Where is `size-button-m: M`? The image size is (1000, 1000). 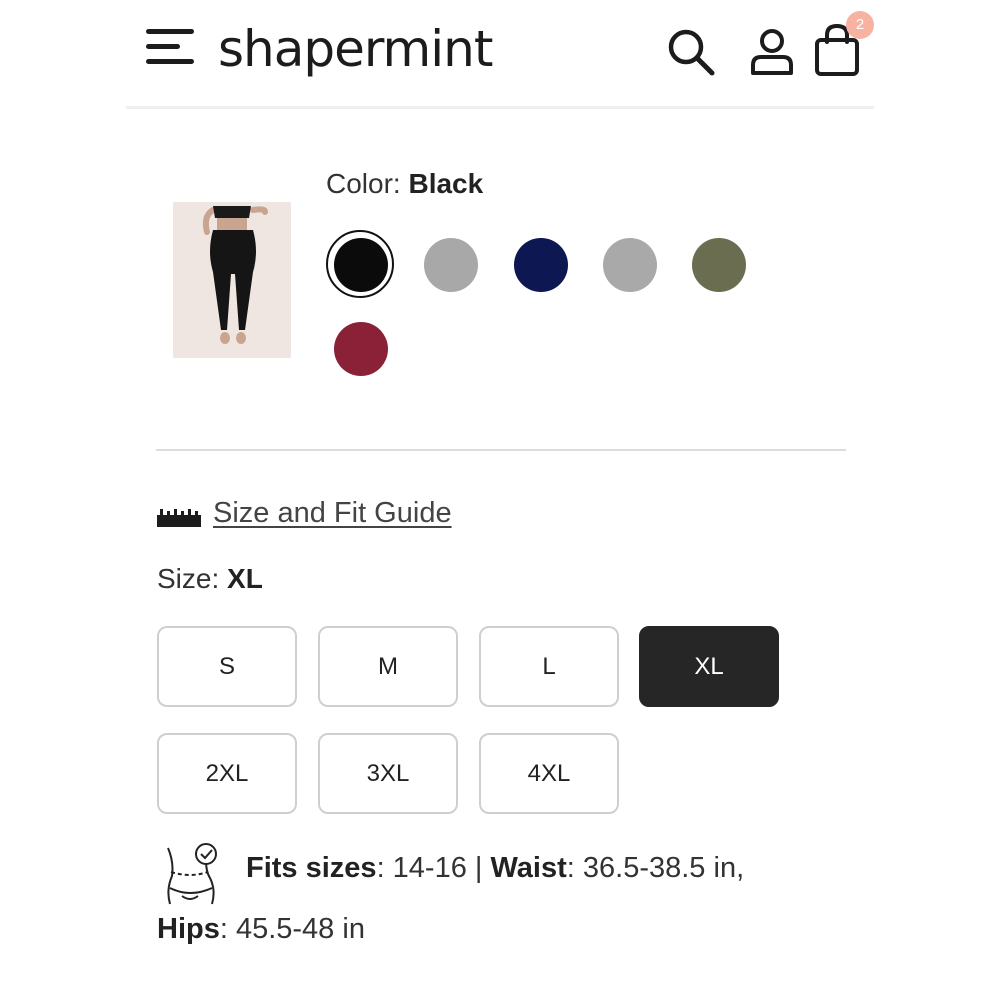
size-button-m: M is located at coordinates (388, 666).